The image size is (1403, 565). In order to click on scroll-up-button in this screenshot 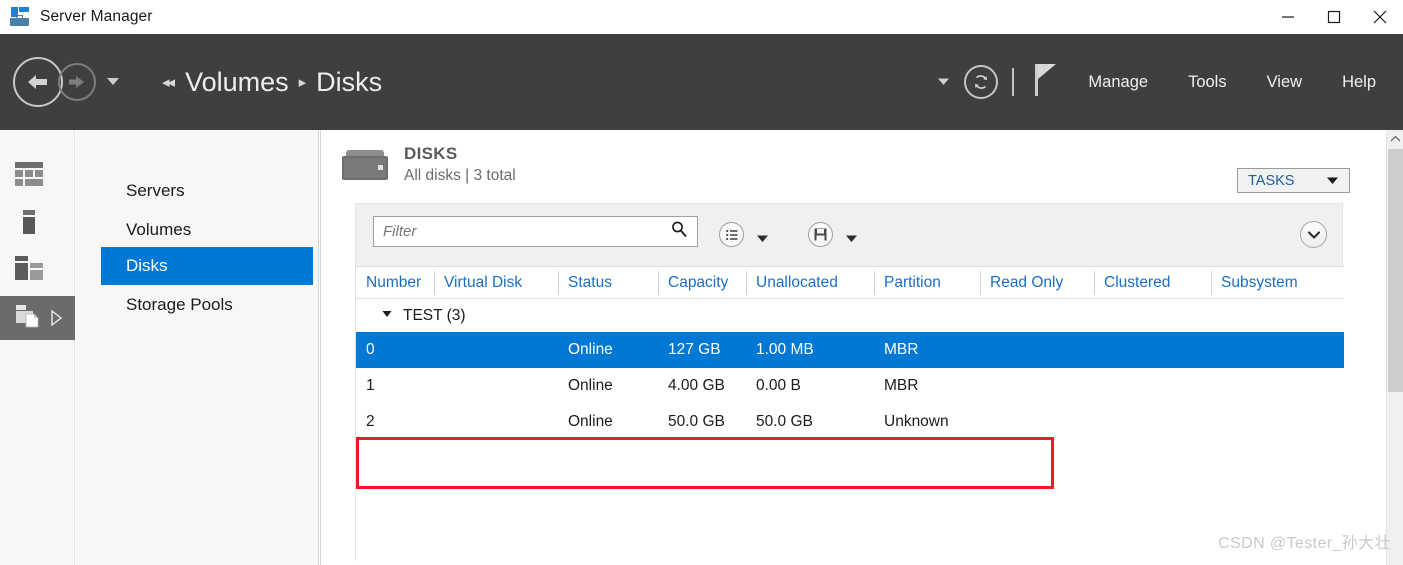, I will do `click(1395, 139)`.